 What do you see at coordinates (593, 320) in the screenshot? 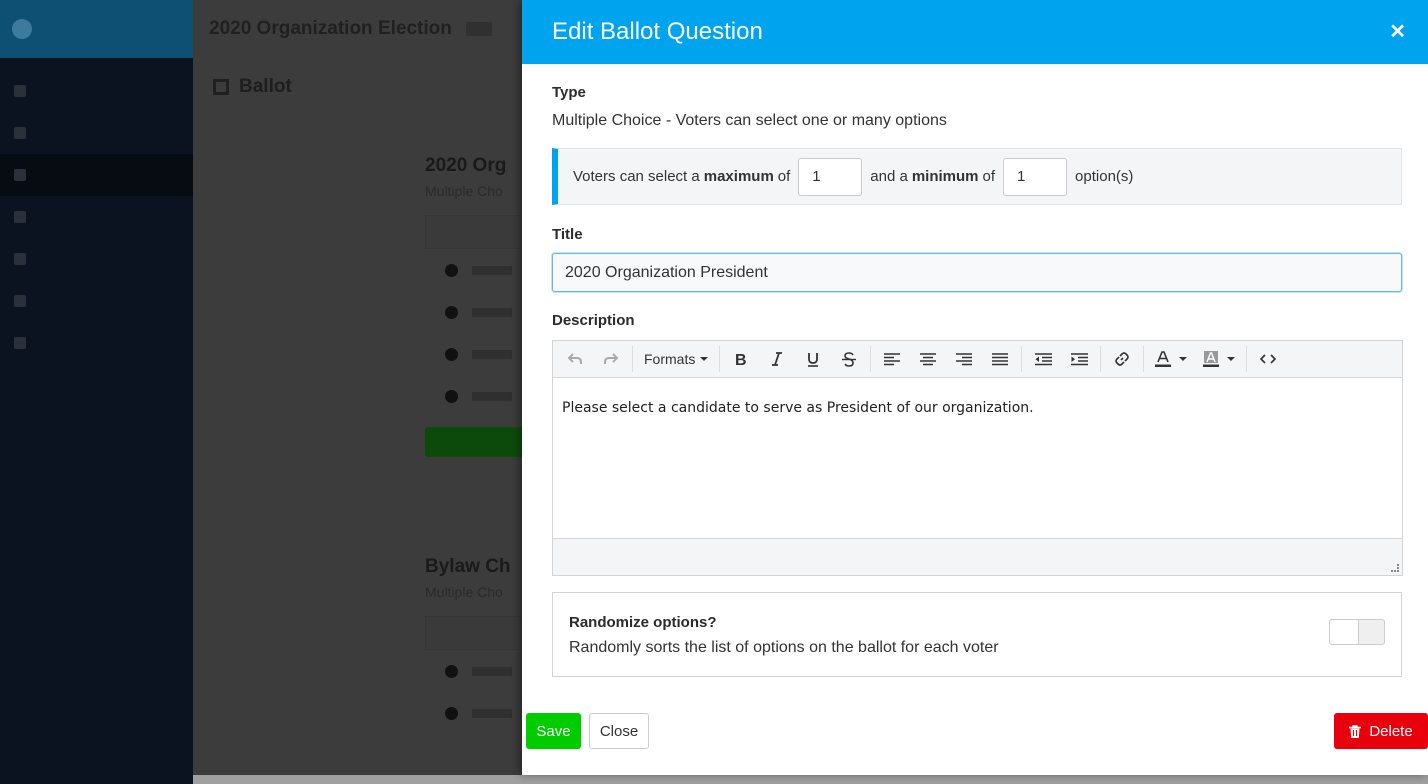
I see `description-label: Description` at bounding box center [593, 320].